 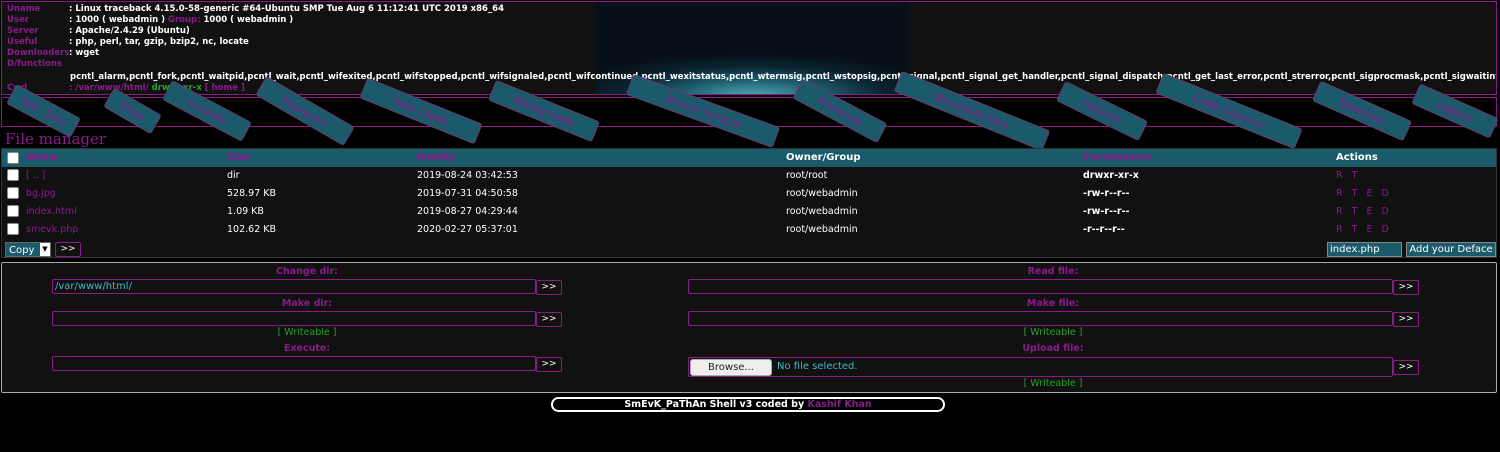 I want to click on uname-label: Uname, so click(x=24, y=9).